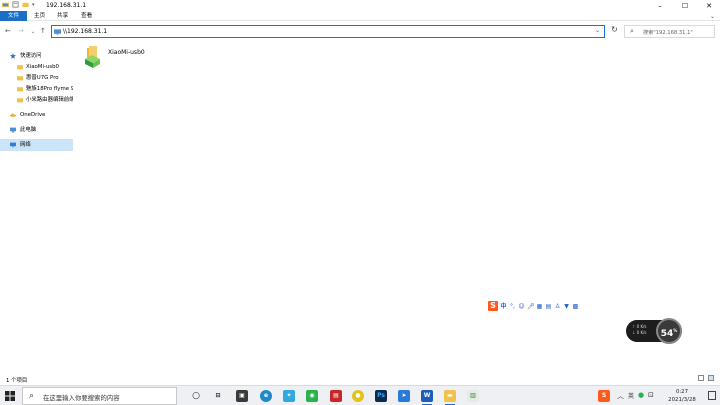 This screenshot has width=720, height=405. What do you see at coordinates (614, 31) in the screenshot?
I see `refresh-icon: ↻` at bounding box center [614, 31].